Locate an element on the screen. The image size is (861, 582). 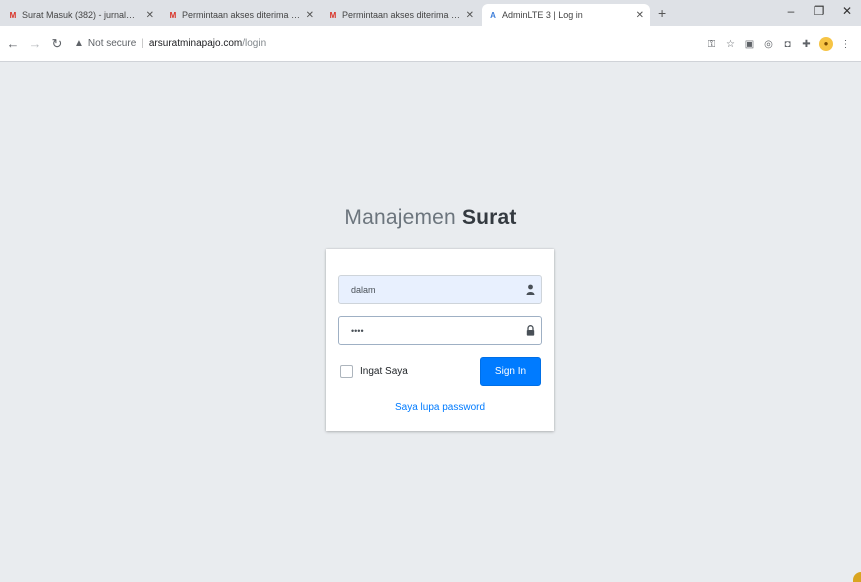
sign-in-button: Sign In is located at coordinates (510, 371).